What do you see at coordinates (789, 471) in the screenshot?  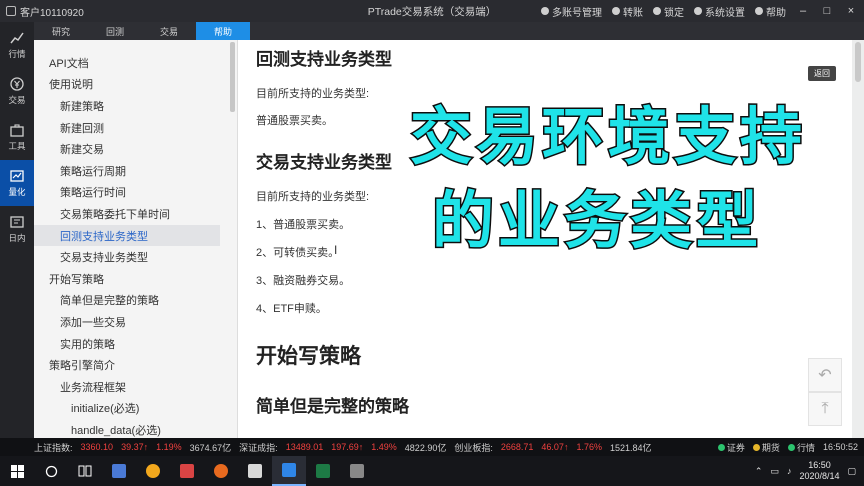 I see `volume-icon: ♪` at bounding box center [789, 471].